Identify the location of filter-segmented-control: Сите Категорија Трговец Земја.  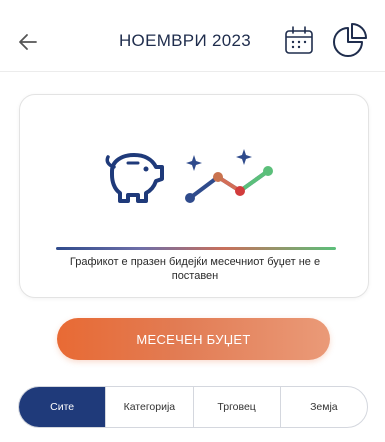
(193, 407).